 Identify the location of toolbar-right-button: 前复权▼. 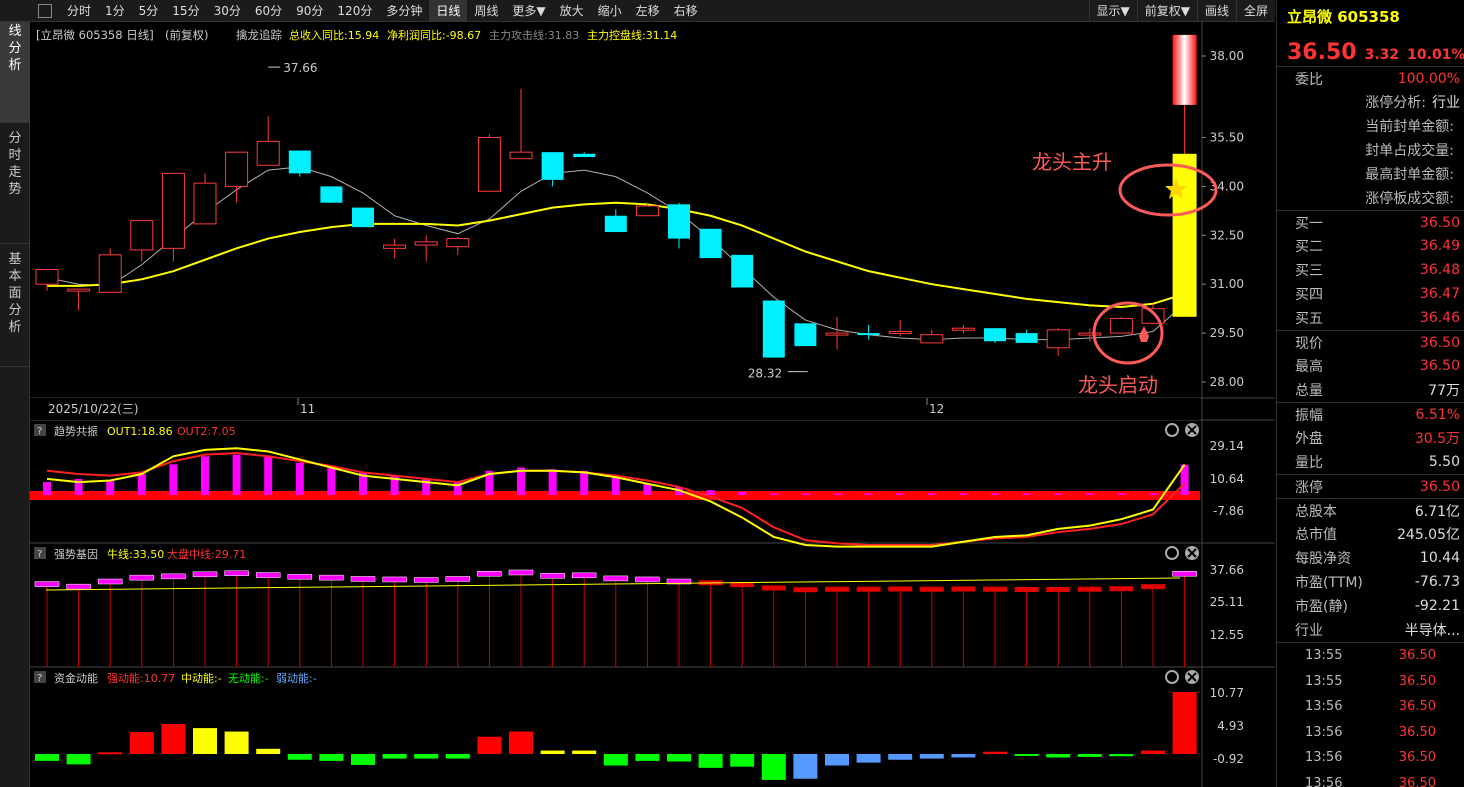
(1166, 10).